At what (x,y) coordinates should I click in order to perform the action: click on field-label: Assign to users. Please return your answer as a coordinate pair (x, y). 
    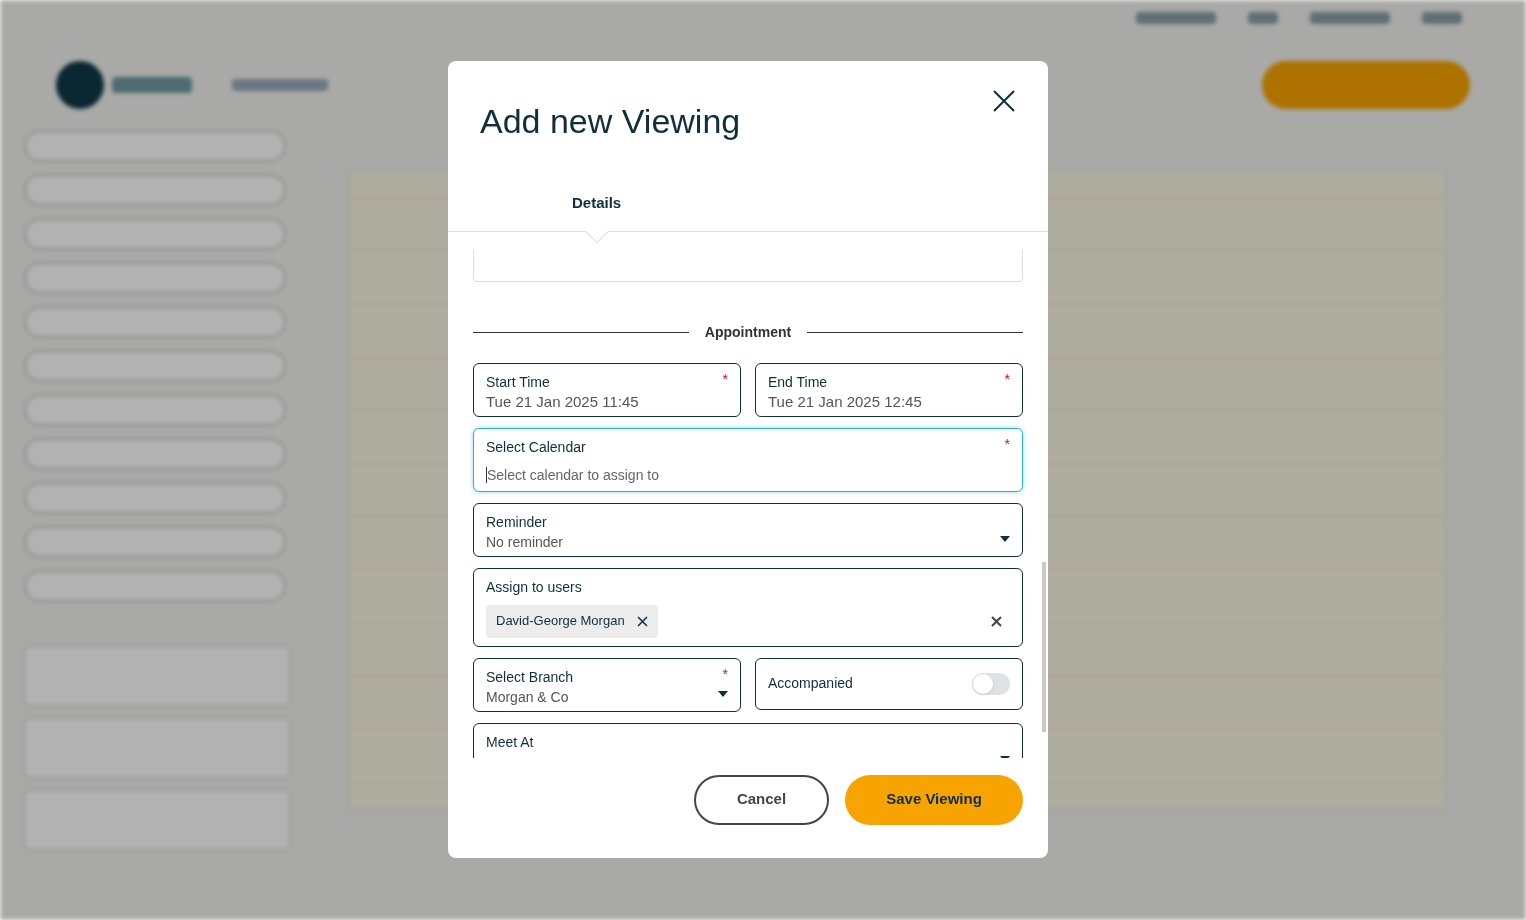
    Looking at the image, I should click on (534, 587).